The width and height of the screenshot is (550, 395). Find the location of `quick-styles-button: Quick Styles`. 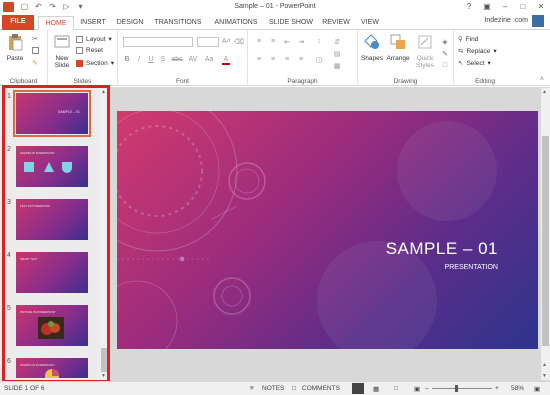

quick-styles-button: Quick Styles is located at coordinates (425, 51).